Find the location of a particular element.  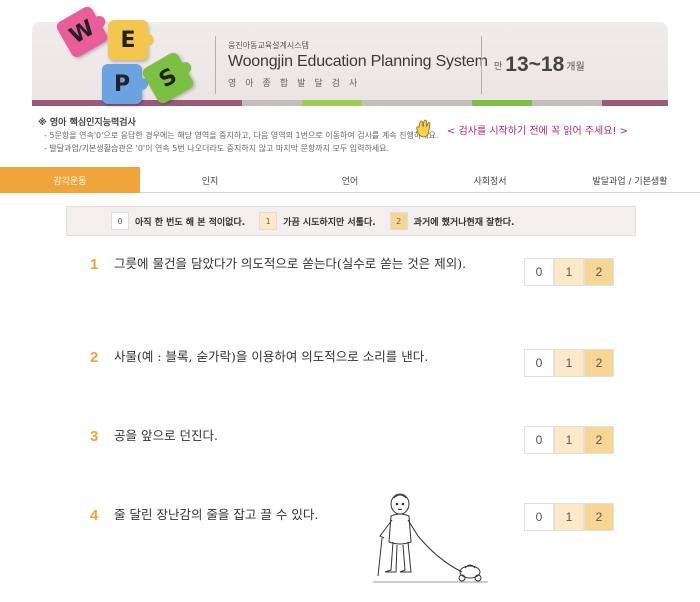

legend-item-2: 2 과거에 했거나현재 잘한다. is located at coordinates (452, 221).